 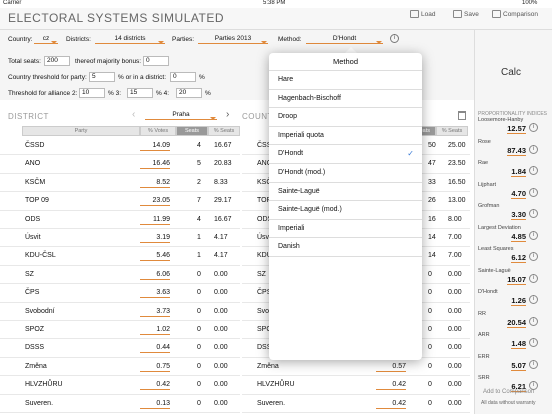 What do you see at coordinates (120, 292) in the screenshot?
I see `table-row: ČPS 3.63 0 0.00` at bounding box center [120, 292].